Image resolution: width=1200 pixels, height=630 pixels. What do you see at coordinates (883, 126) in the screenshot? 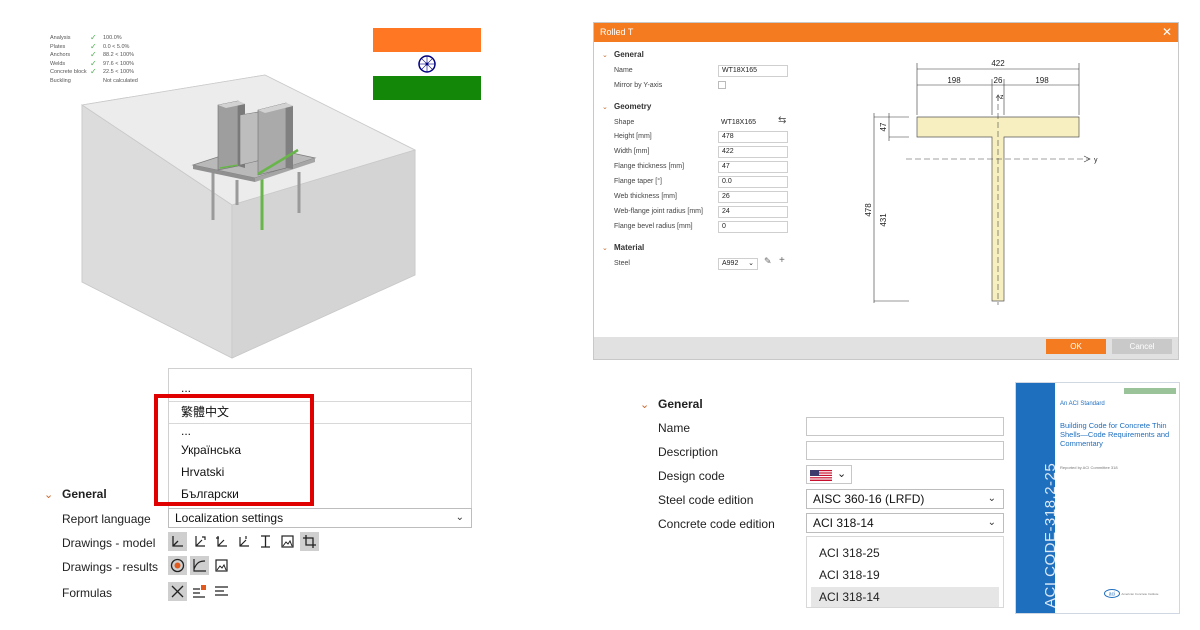
I see `dim-flange: 47` at bounding box center [883, 126].